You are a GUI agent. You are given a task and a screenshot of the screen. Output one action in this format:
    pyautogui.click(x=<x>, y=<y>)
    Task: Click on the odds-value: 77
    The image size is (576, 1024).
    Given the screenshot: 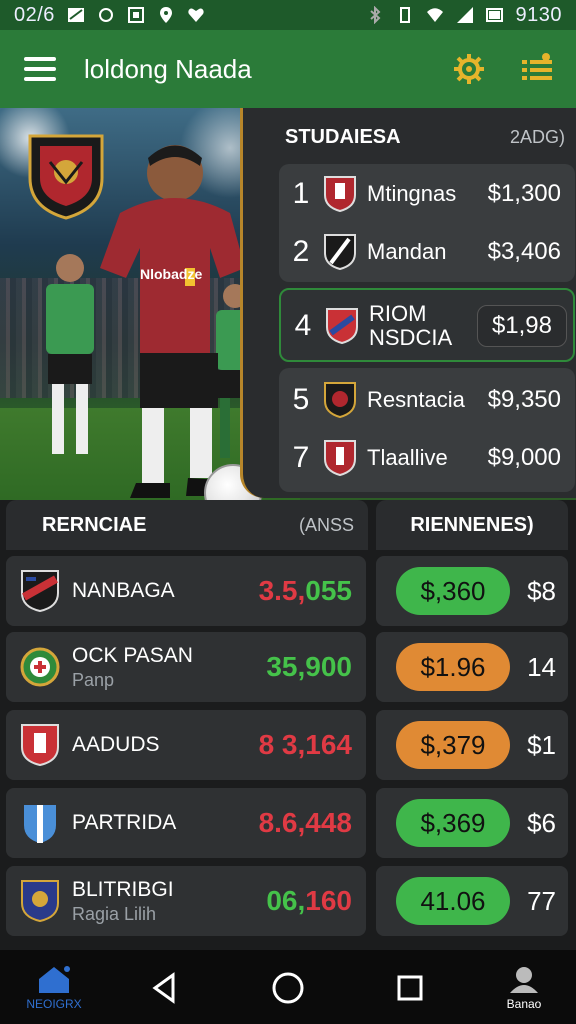 What is the action you would take?
    pyautogui.click(x=541, y=900)
    